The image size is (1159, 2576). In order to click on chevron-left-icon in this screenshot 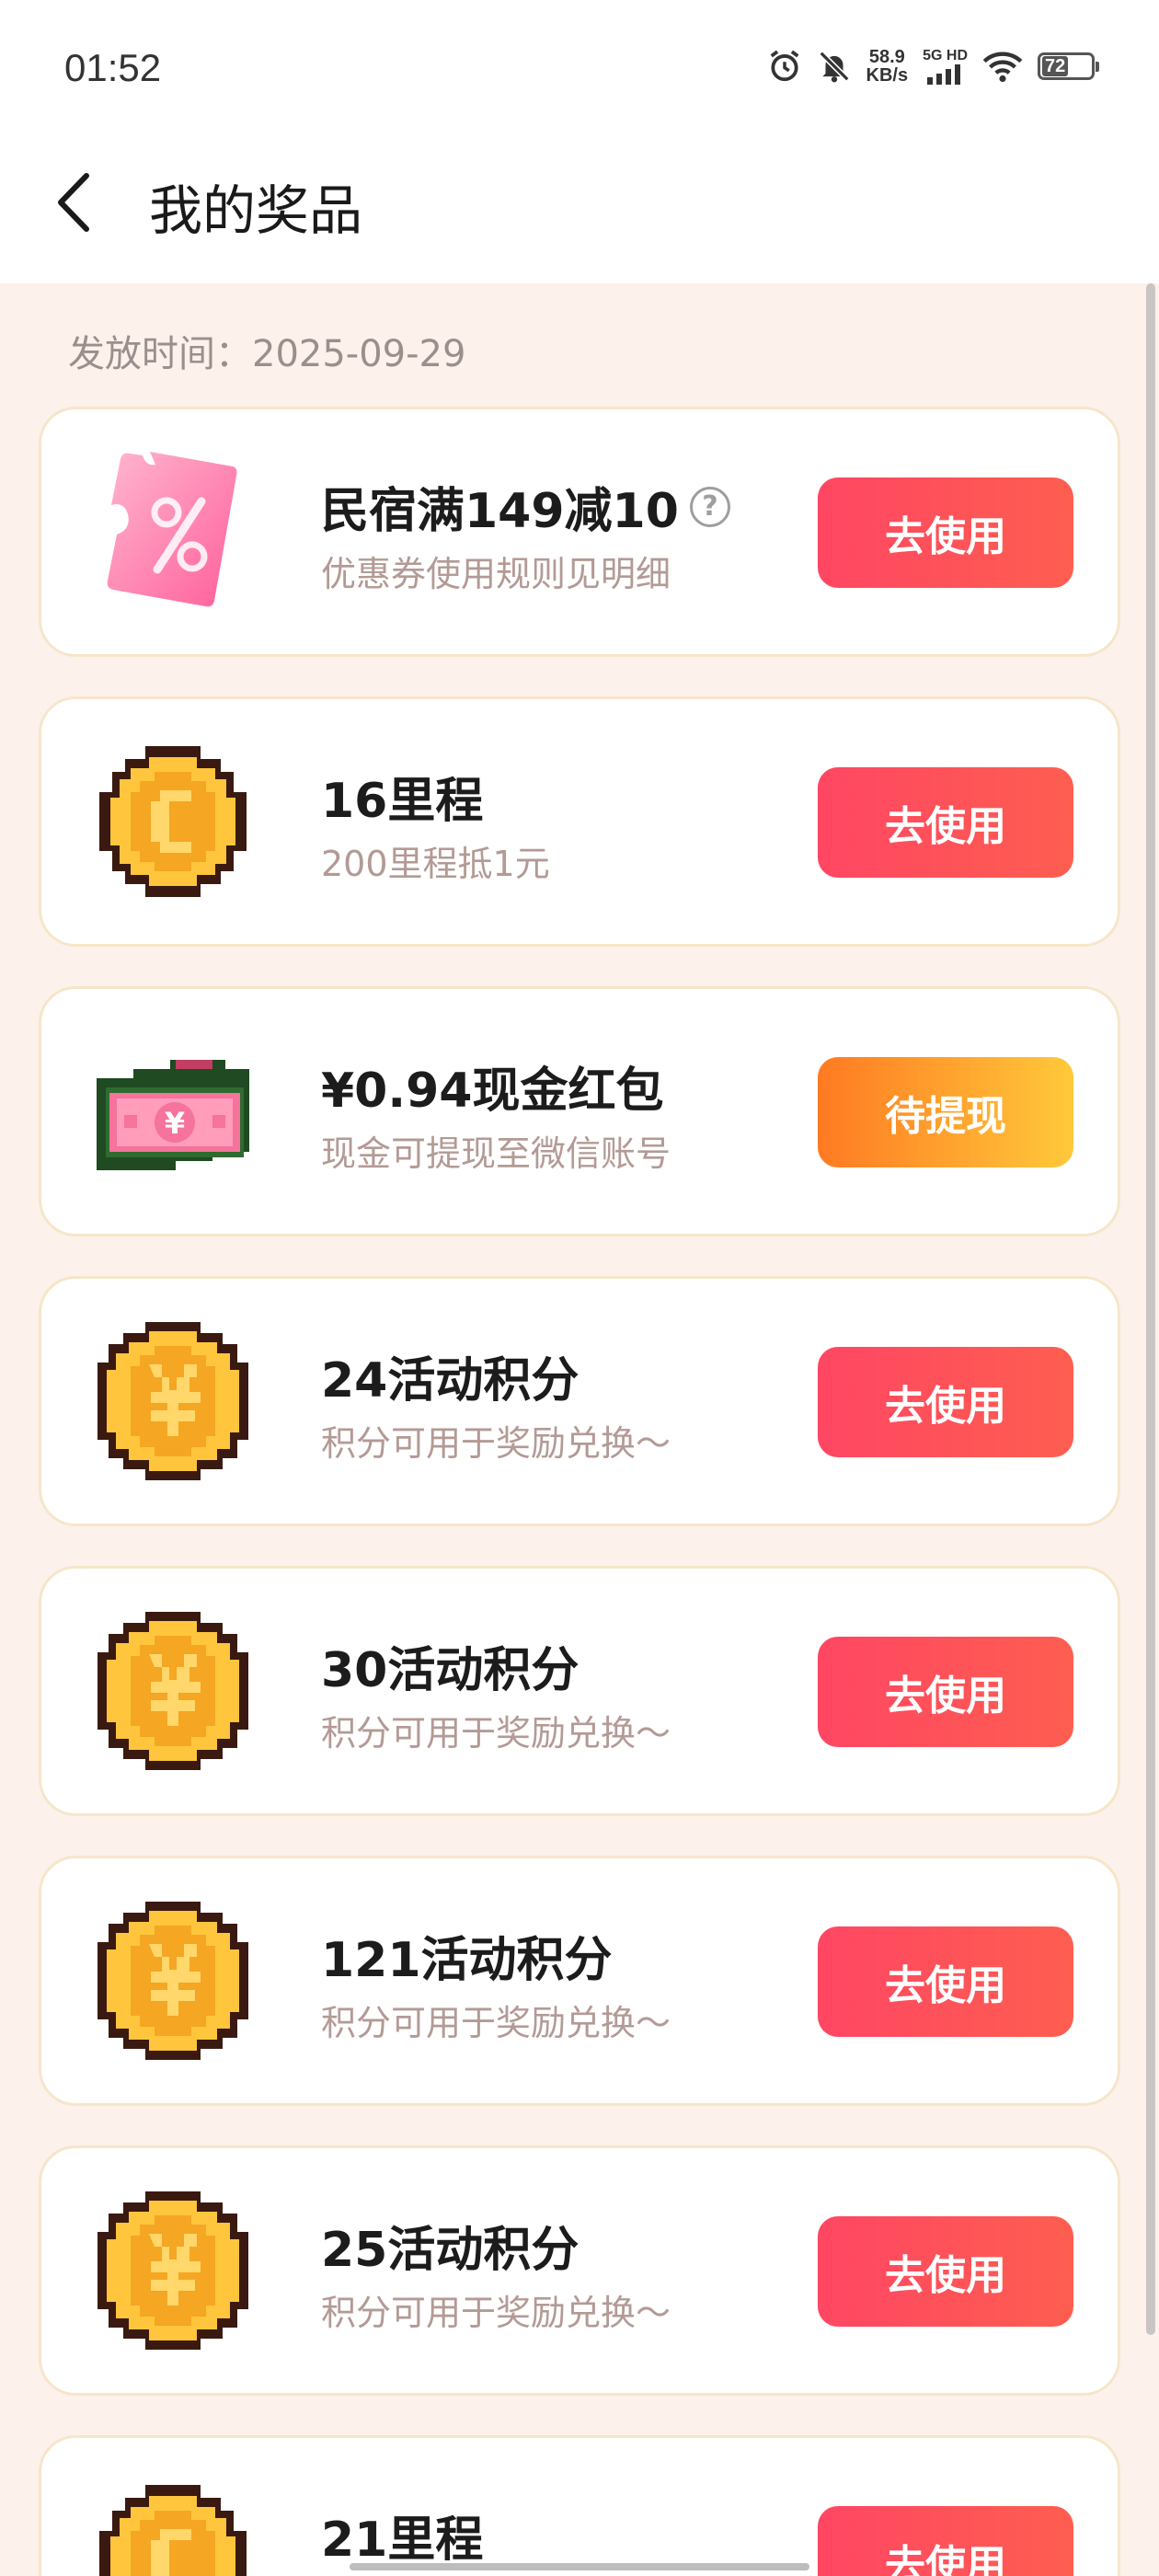, I will do `click(73, 202)`.